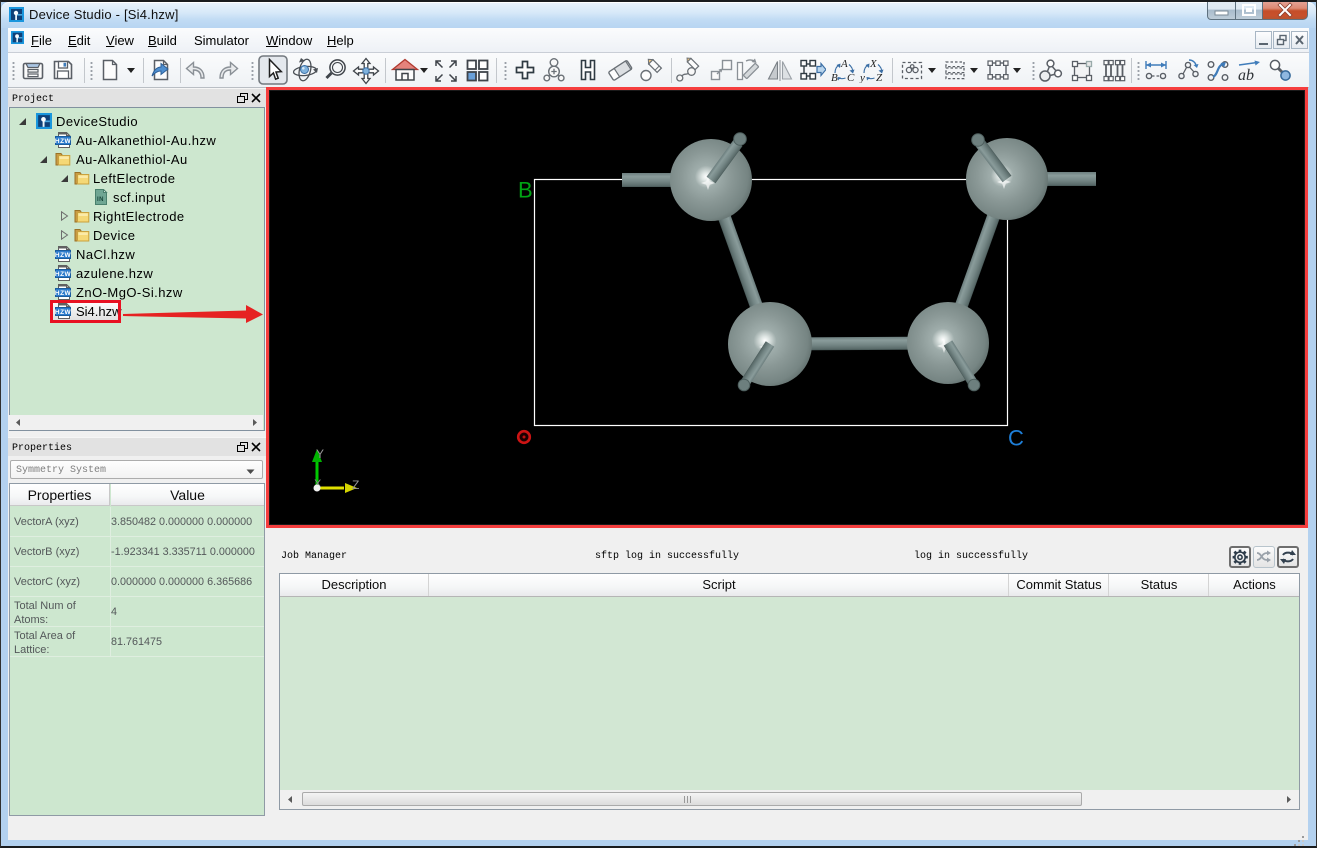  What do you see at coordinates (834, 77) in the screenshot?
I see `svg-text: B` at bounding box center [834, 77].